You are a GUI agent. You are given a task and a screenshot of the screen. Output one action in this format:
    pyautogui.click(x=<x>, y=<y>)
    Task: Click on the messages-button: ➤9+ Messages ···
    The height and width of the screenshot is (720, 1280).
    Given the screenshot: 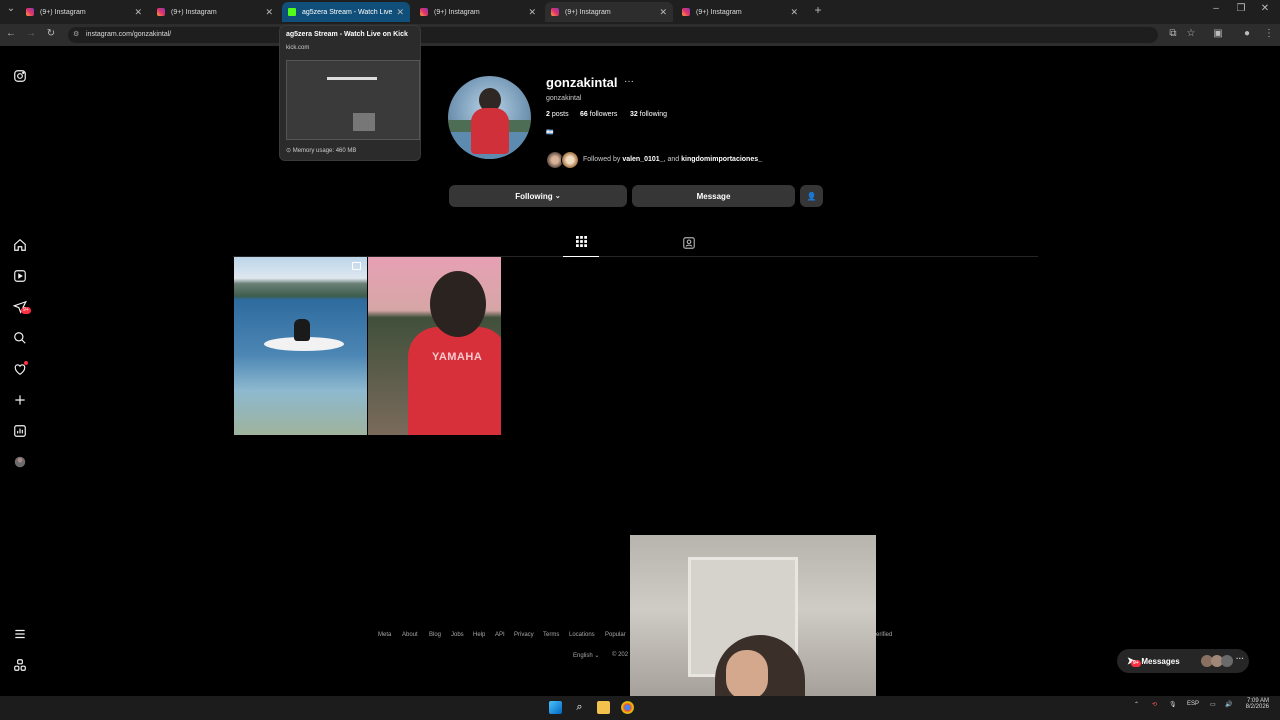 What is the action you would take?
    pyautogui.click(x=1183, y=661)
    